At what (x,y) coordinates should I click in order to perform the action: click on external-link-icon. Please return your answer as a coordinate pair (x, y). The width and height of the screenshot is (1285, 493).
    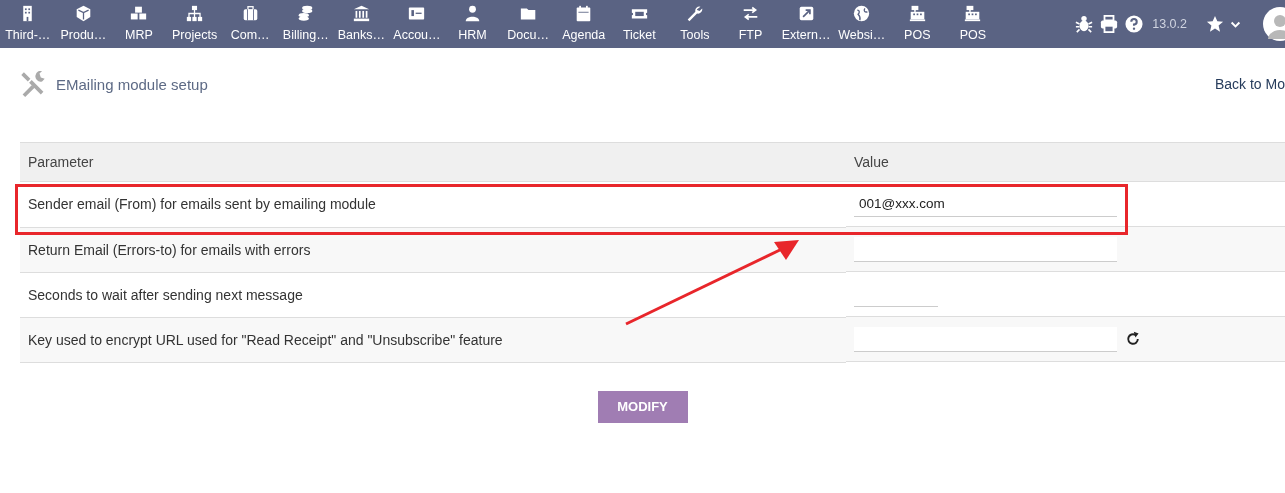
    Looking at the image, I should click on (806, 13).